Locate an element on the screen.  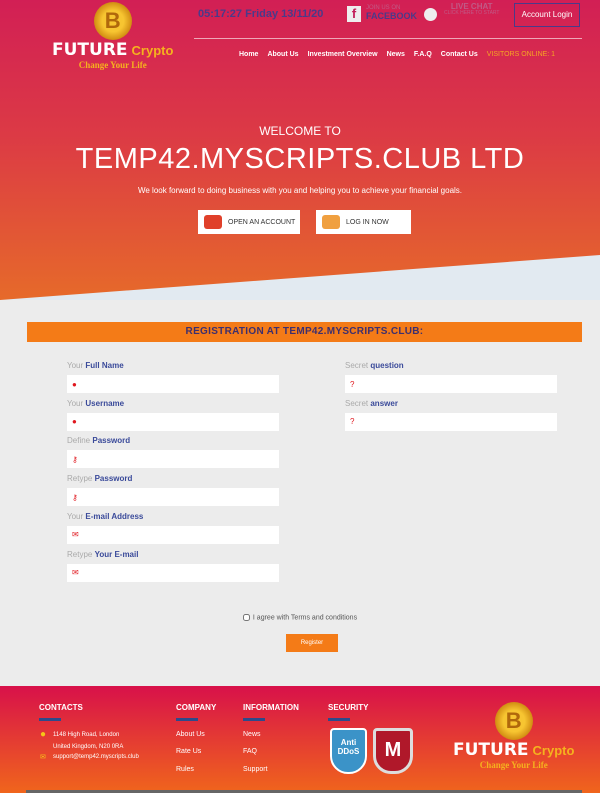
nav-investment: Investment Overview is located at coordinates (343, 54).